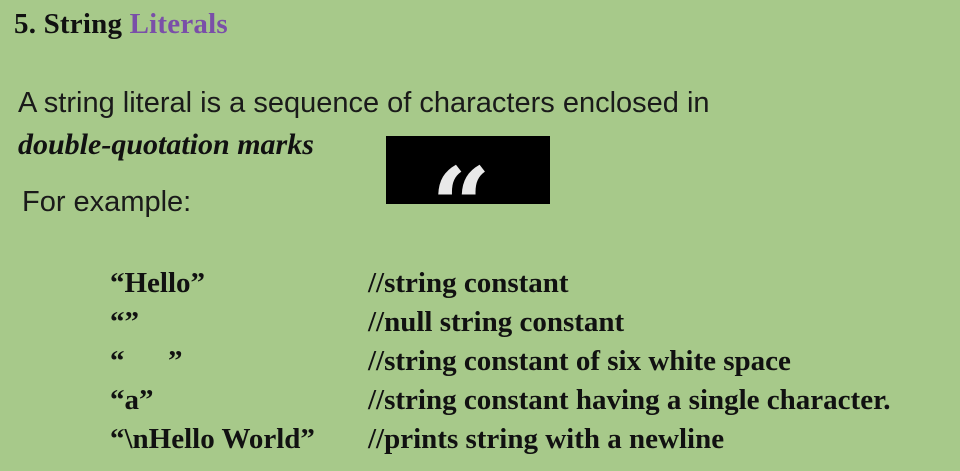  I want to click on example-row: “” //null string constant, so click(500, 325).